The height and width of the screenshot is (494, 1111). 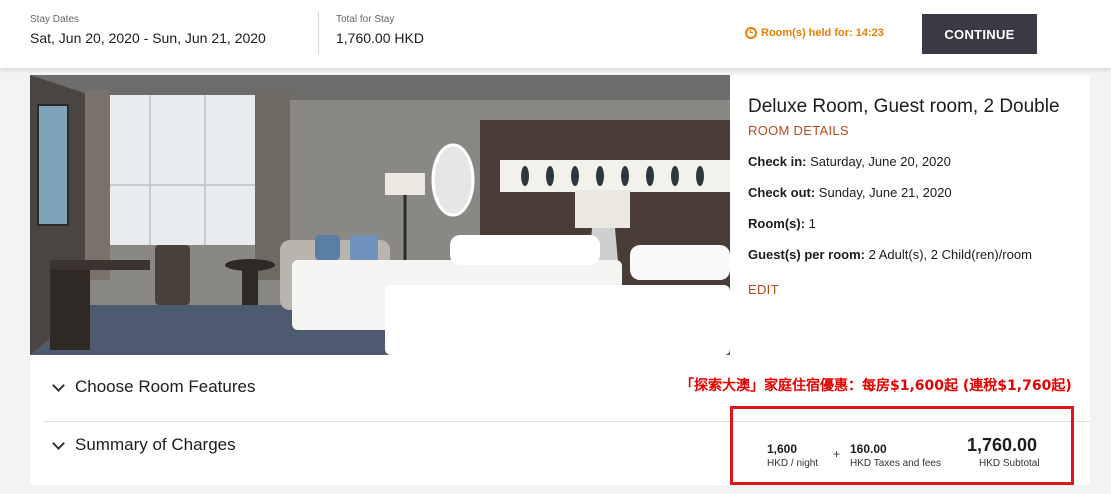 I want to click on nightly-rate: 1,600, so click(x=782, y=449).